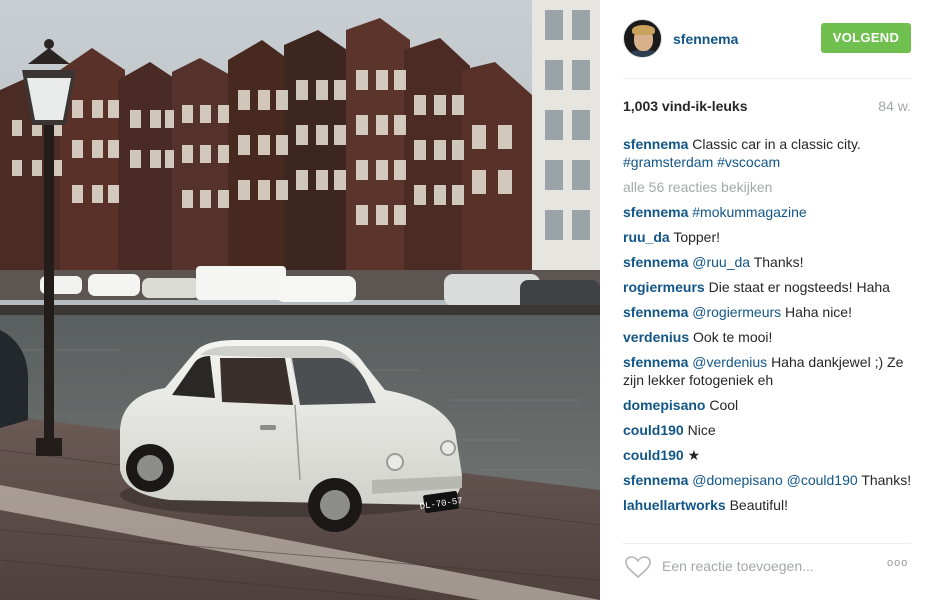 The width and height of the screenshot is (935, 600). What do you see at coordinates (768, 430) in the screenshot?
I see `comment-row: could190 Nice` at bounding box center [768, 430].